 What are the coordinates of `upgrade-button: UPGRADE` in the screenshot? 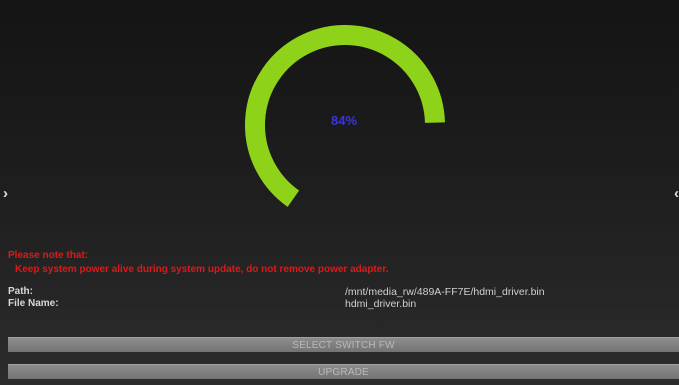 It's located at (343, 371).